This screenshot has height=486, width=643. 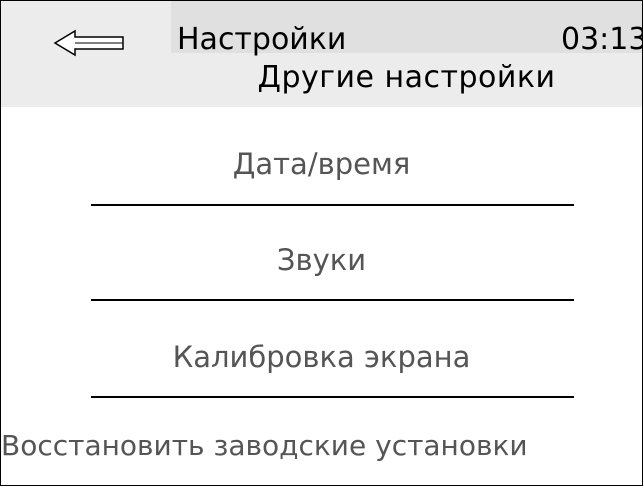 I want to click on menu-item-label: Звуки, so click(x=321, y=260).